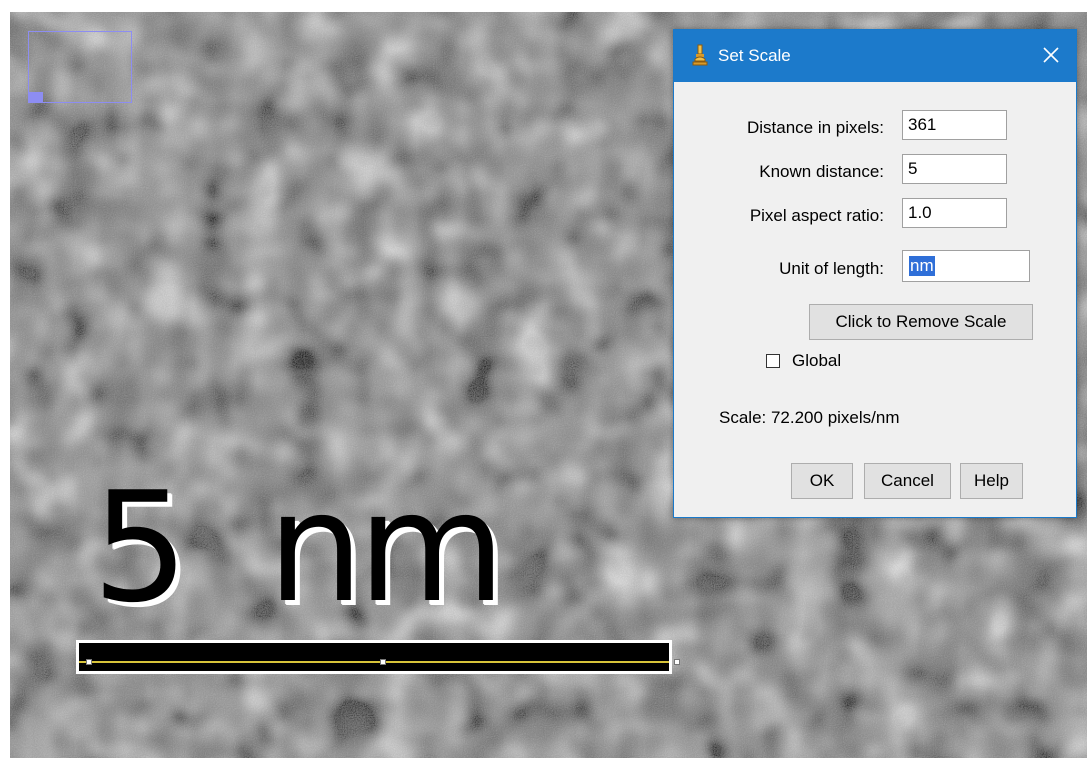 The width and height of the screenshot is (1087, 758). I want to click on distance-pixels-label: Distance in pixels:, so click(815, 127).